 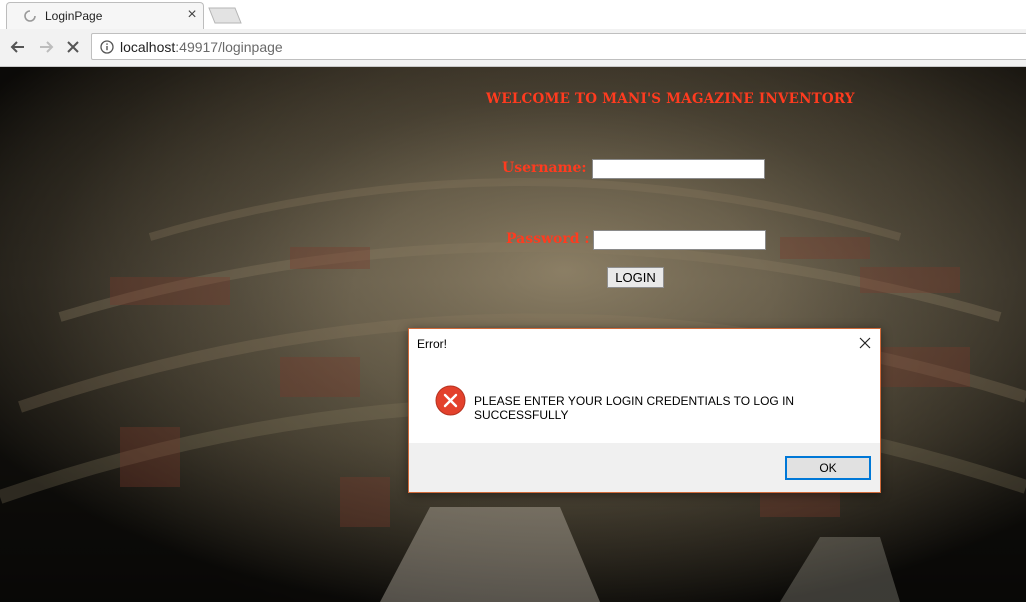 What do you see at coordinates (432, 344) in the screenshot?
I see `dialog-title: Error!` at bounding box center [432, 344].